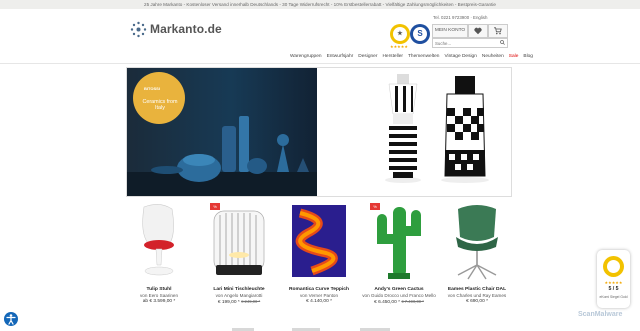 This screenshot has width=640, height=331. I want to click on striped-vase-left, so click(403, 126).